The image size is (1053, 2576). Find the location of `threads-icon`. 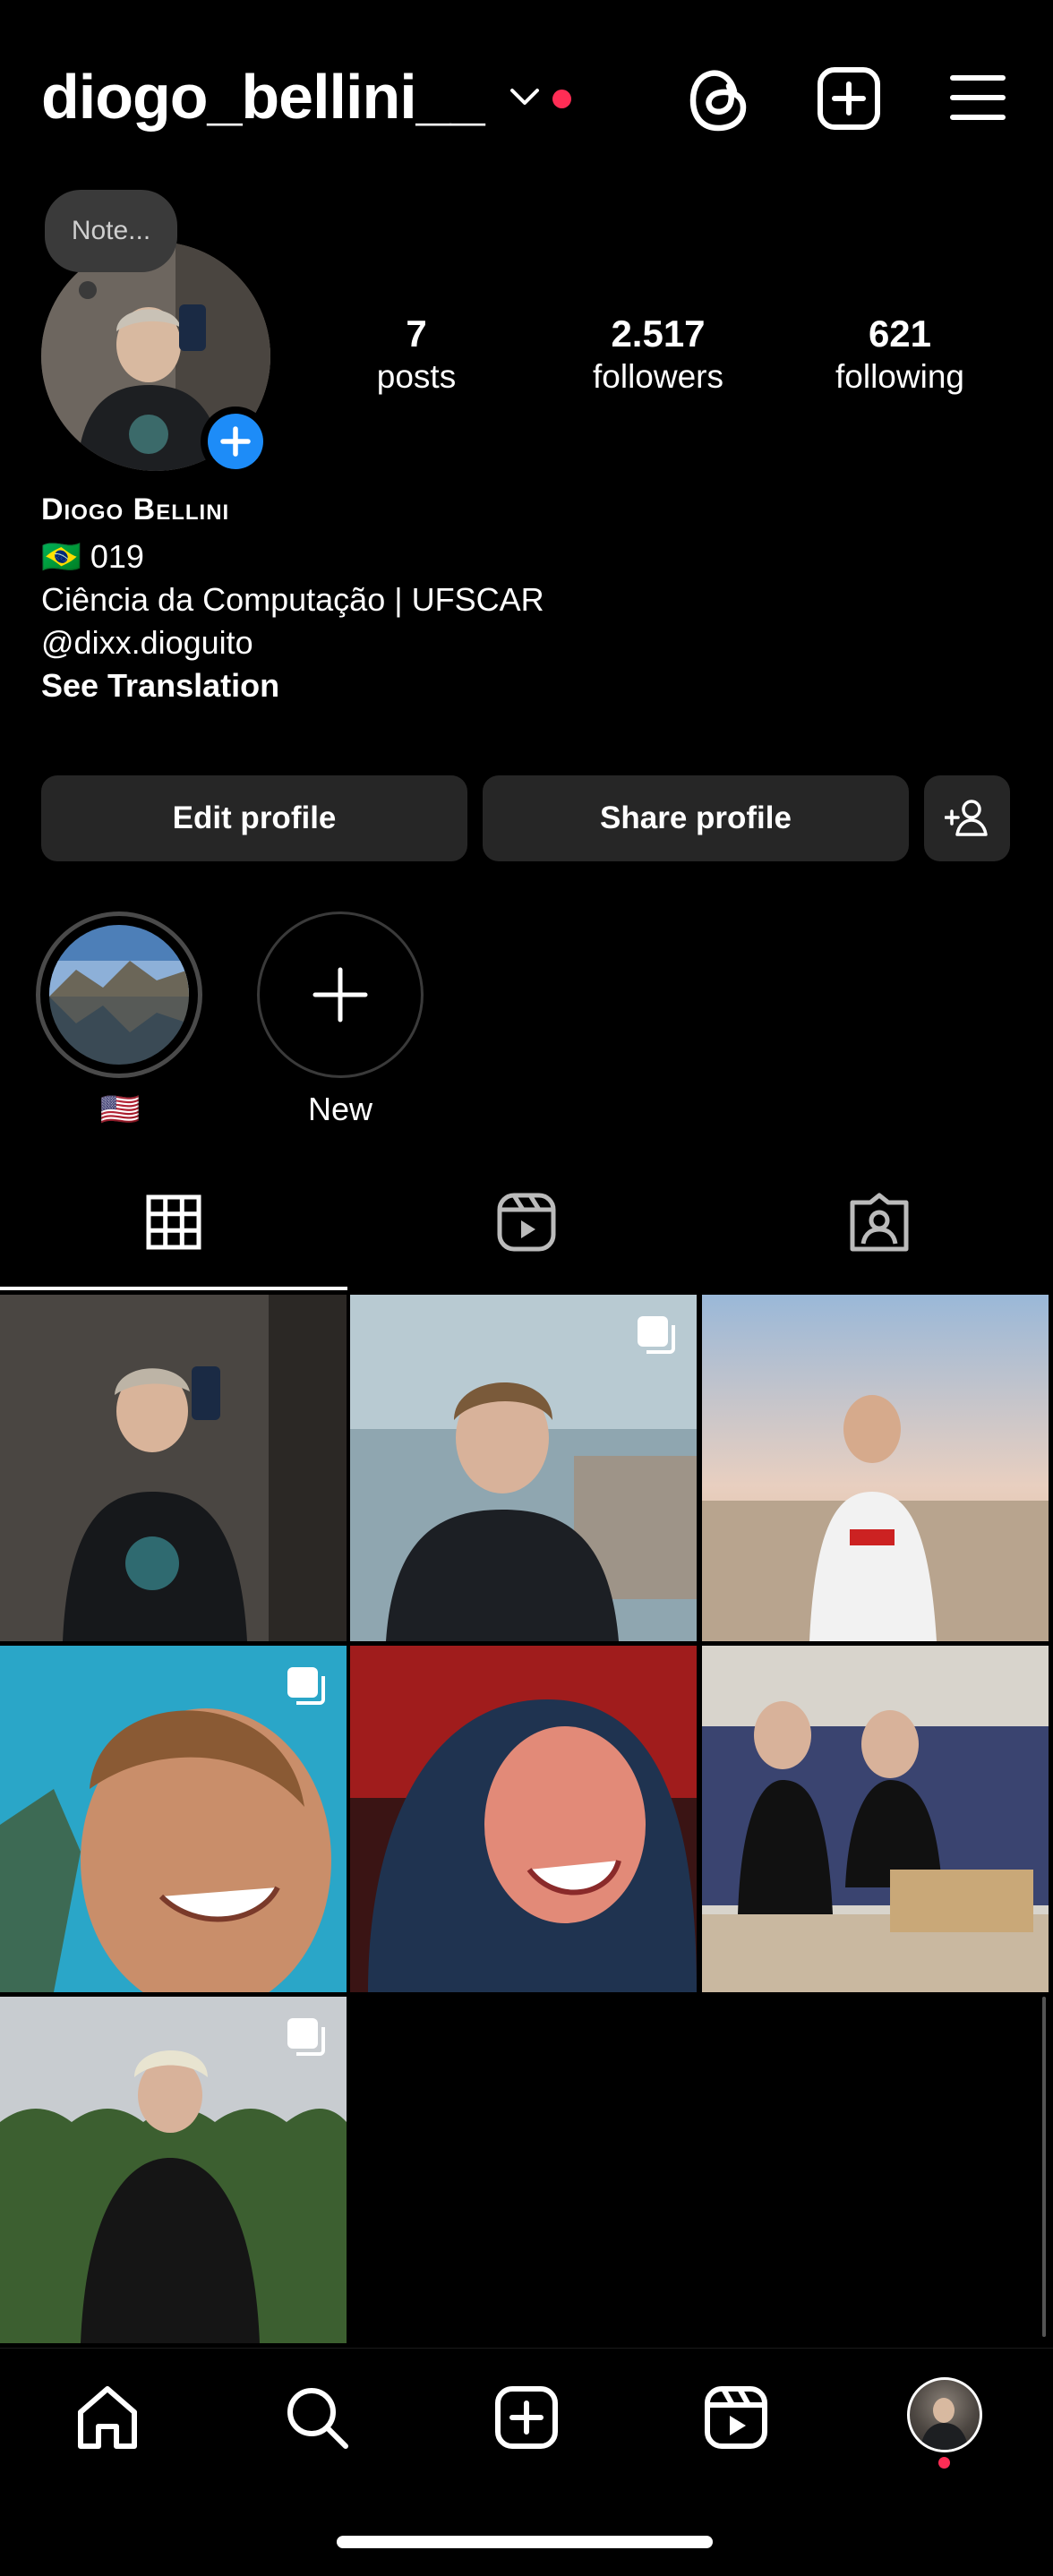

threads-icon is located at coordinates (719, 99).